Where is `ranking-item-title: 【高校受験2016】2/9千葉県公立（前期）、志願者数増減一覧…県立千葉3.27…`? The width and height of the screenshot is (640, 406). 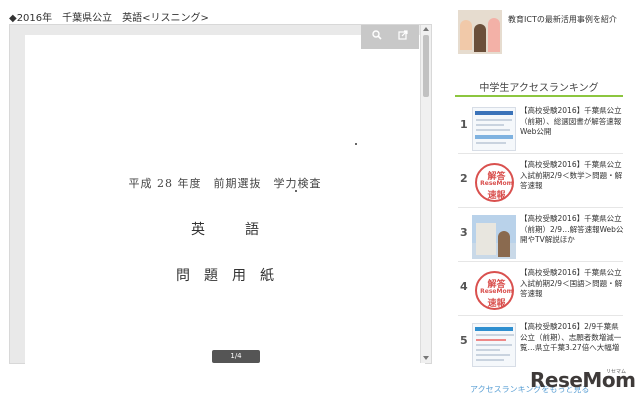
ranking-item-title: 【高校受験2016】2/9千葉県公立（前期）、志願者数増減一覧…県立千葉3.27… is located at coordinates (572, 338).